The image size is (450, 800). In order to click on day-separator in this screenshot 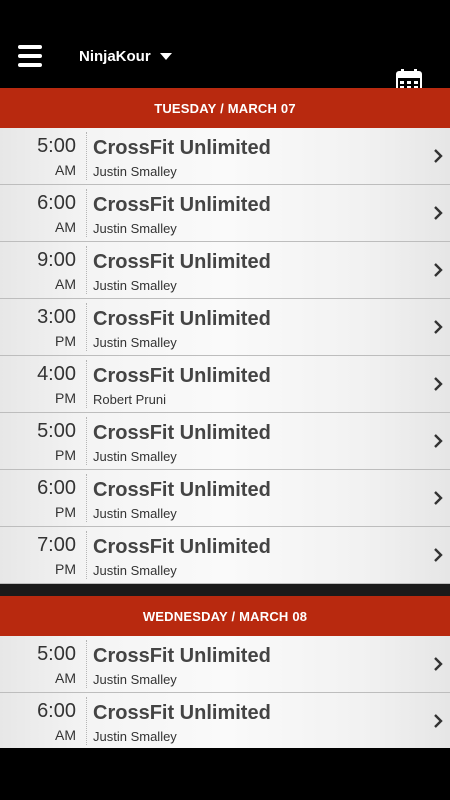, I will do `click(225, 590)`.